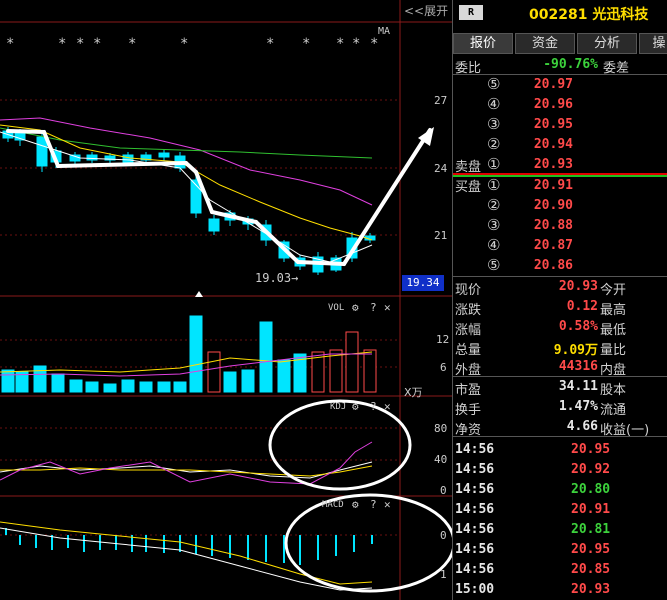 The width and height of the screenshot is (667, 600). What do you see at coordinates (441, 428) in the screenshot?
I see `kdj-tick-80: 80` at bounding box center [441, 428].